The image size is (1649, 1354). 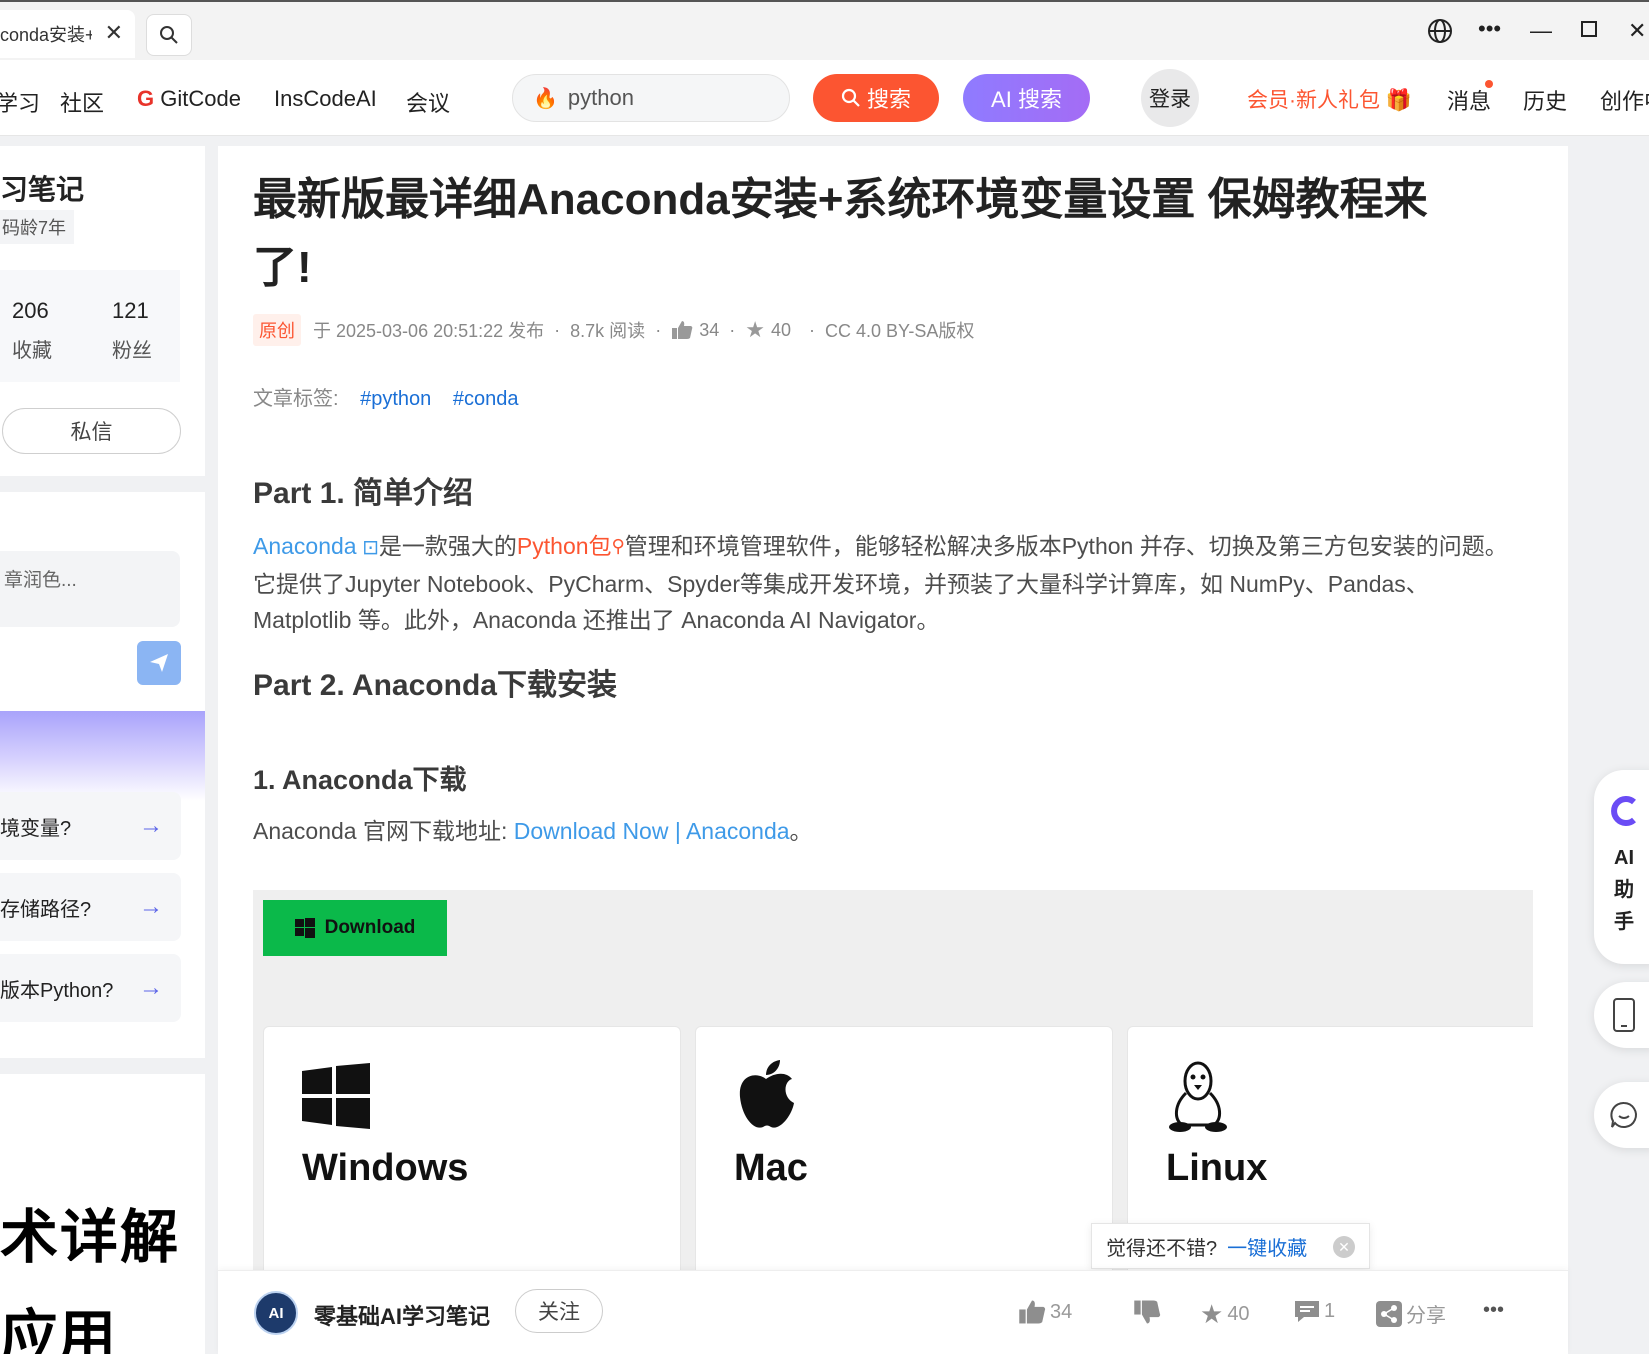 I want to click on mobile-view-button, so click(x=1621, y=1015).